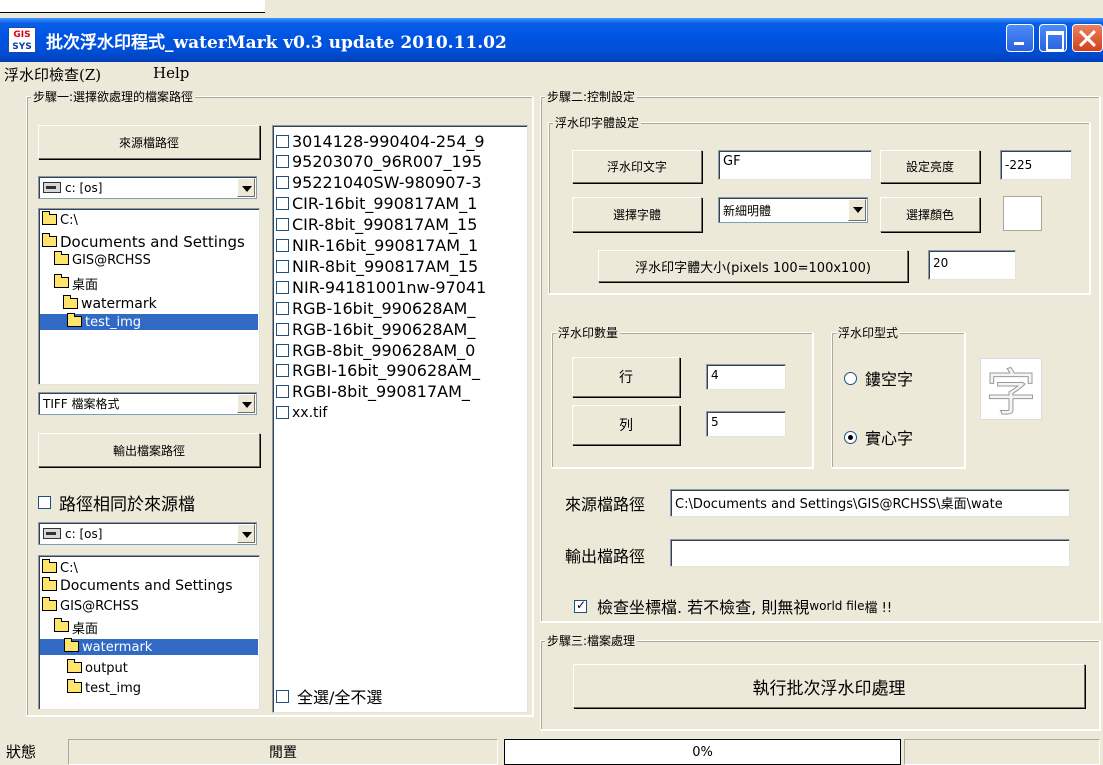  Describe the element at coordinates (110, 303) in the screenshot. I see `tree-item: watermark` at that location.